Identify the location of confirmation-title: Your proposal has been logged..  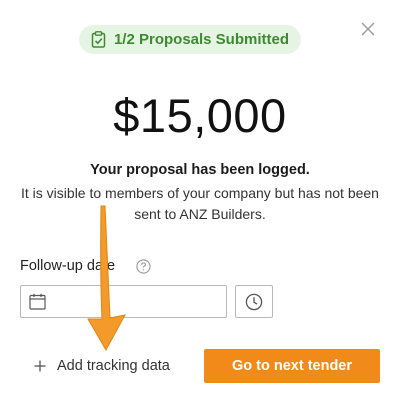
(200, 170).